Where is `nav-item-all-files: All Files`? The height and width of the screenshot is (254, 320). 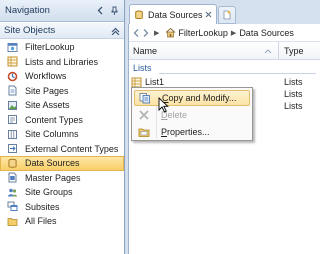
nav-item-all-files: All Files is located at coordinates (62, 221).